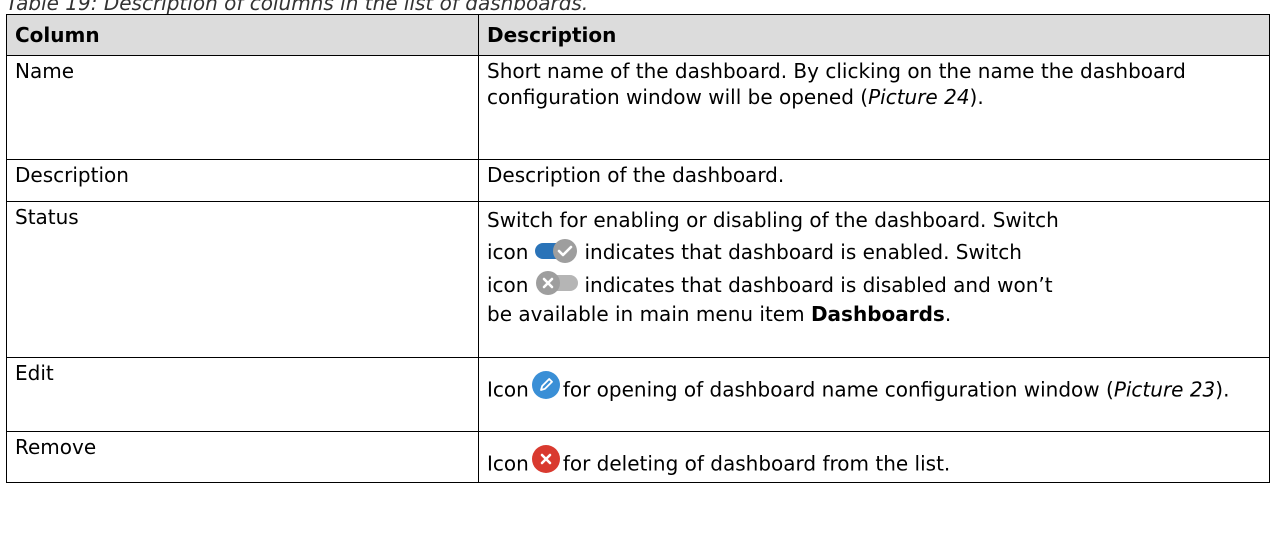 The width and height of the screenshot is (1275, 541). Describe the element at coordinates (546, 385) in the screenshot. I see `pencil-icon` at that location.